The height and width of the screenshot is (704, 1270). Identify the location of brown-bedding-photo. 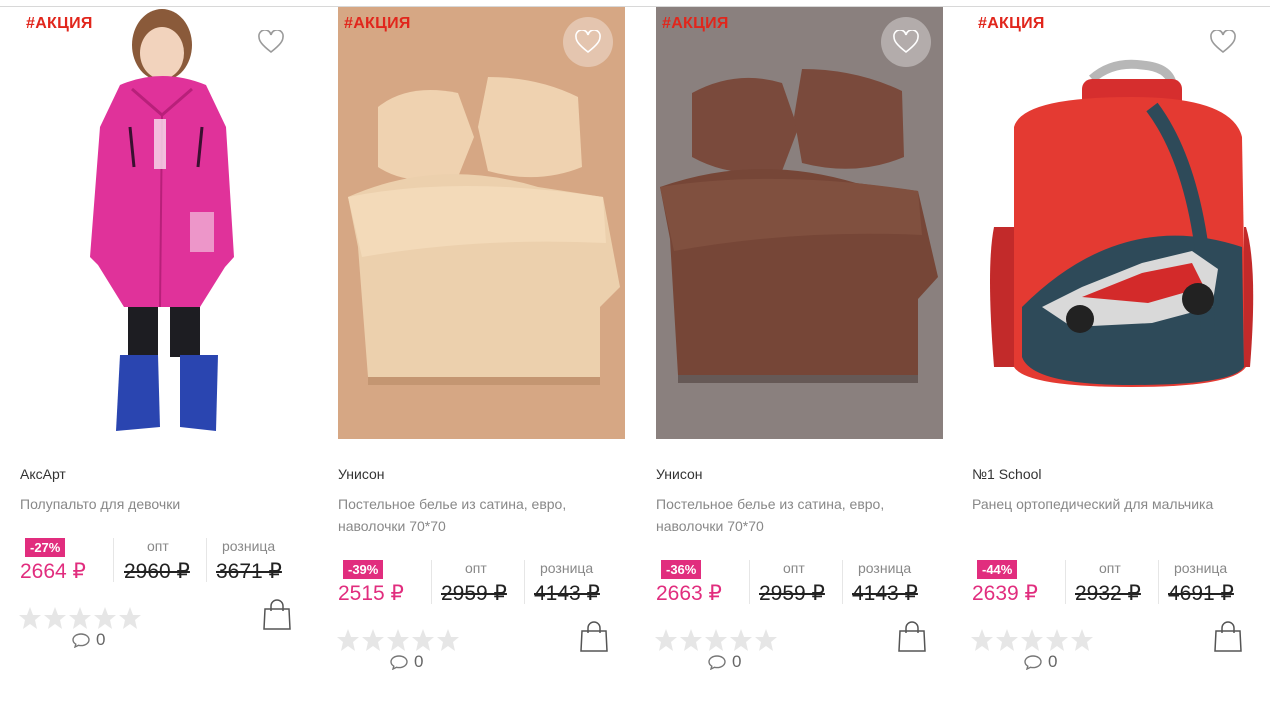
(799, 223).